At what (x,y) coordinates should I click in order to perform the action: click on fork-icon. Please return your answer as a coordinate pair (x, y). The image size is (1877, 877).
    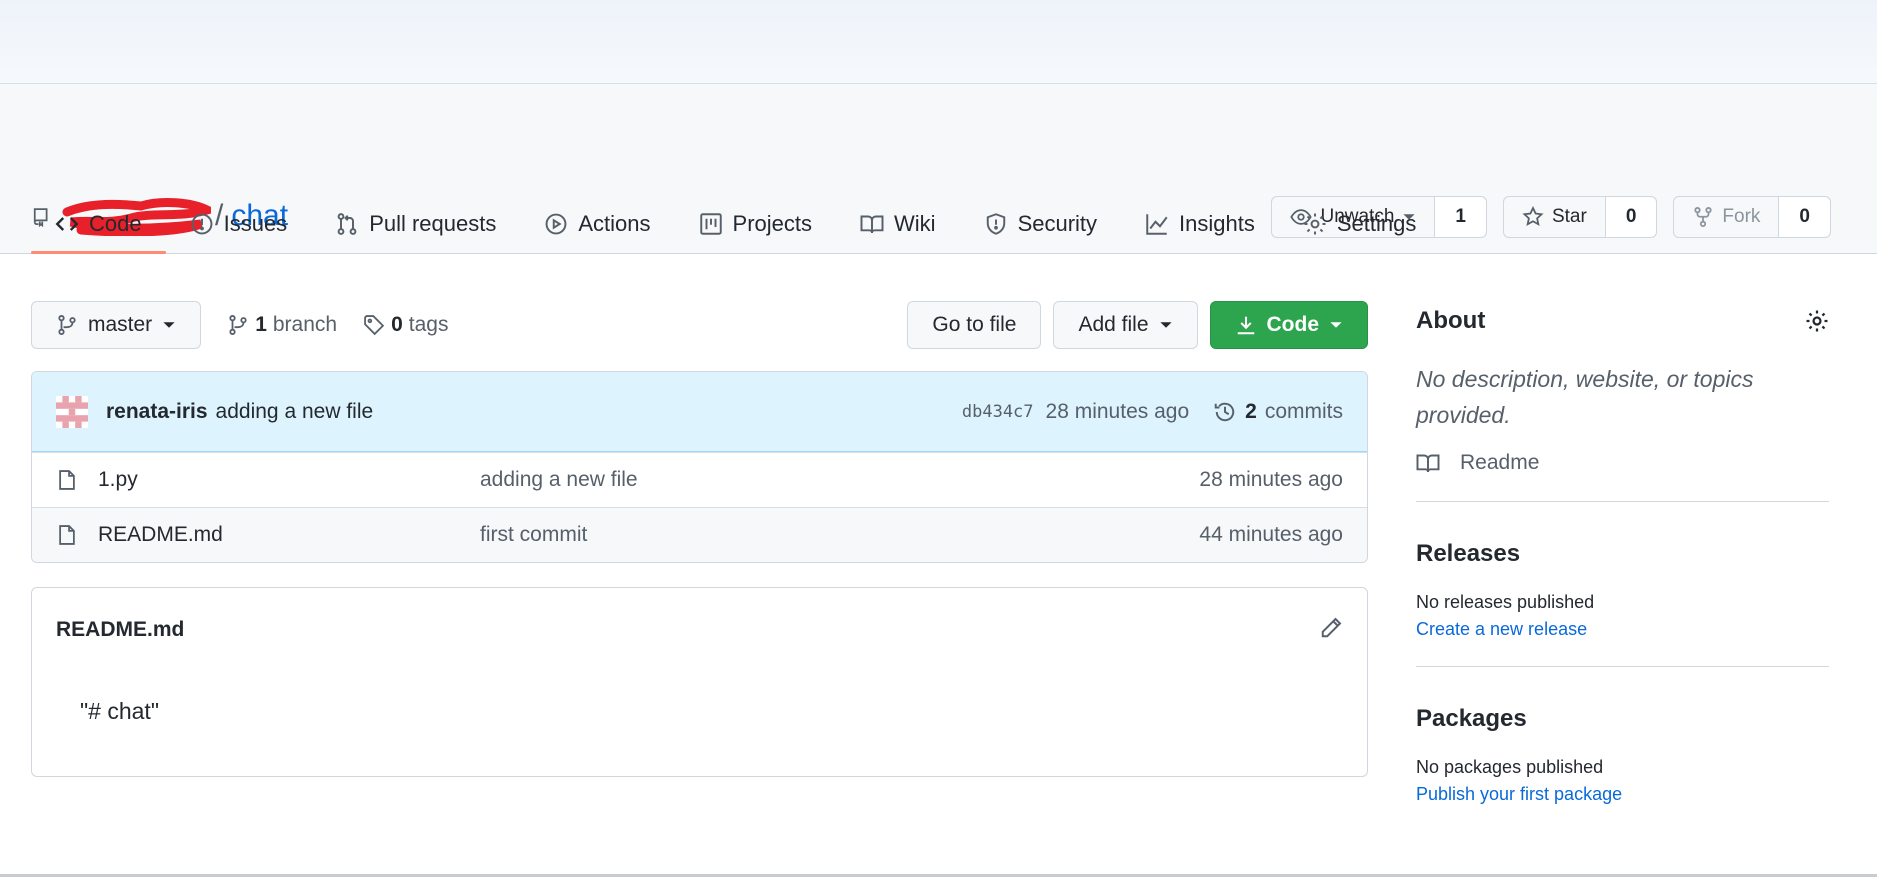
    Looking at the image, I should click on (1703, 217).